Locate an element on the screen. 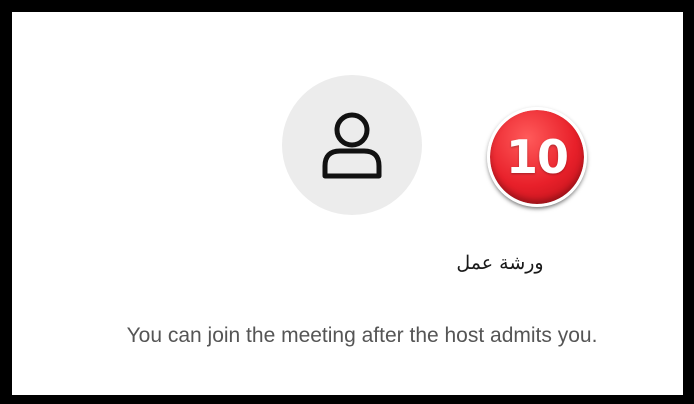 The width and height of the screenshot is (694, 404). participant-name: ورشة عمل is located at coordinates (500, 263).